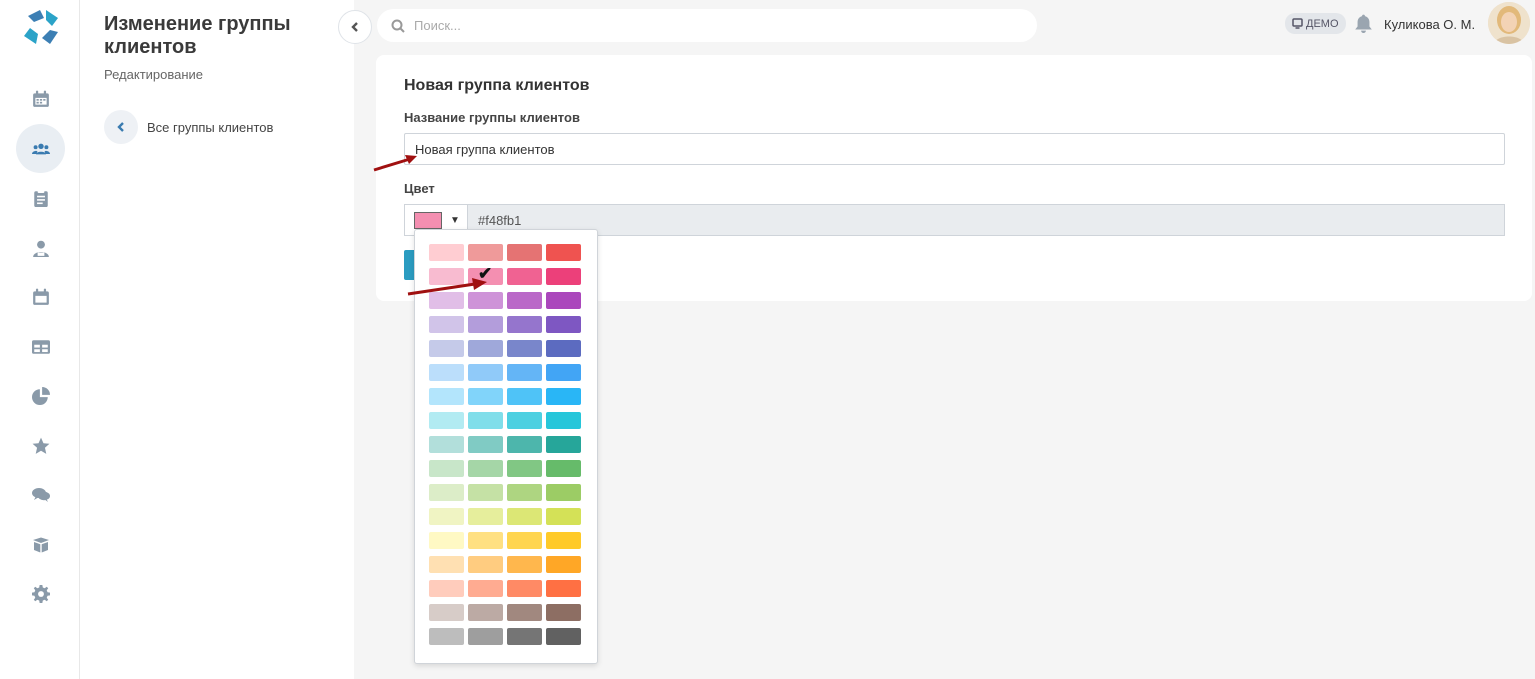 Image resolution: width=1535 pixels, height=679 pixels. What do you see at coordinates (121, 127) in the screenshot?
I see `back-button` at bounding box center [121, 127].